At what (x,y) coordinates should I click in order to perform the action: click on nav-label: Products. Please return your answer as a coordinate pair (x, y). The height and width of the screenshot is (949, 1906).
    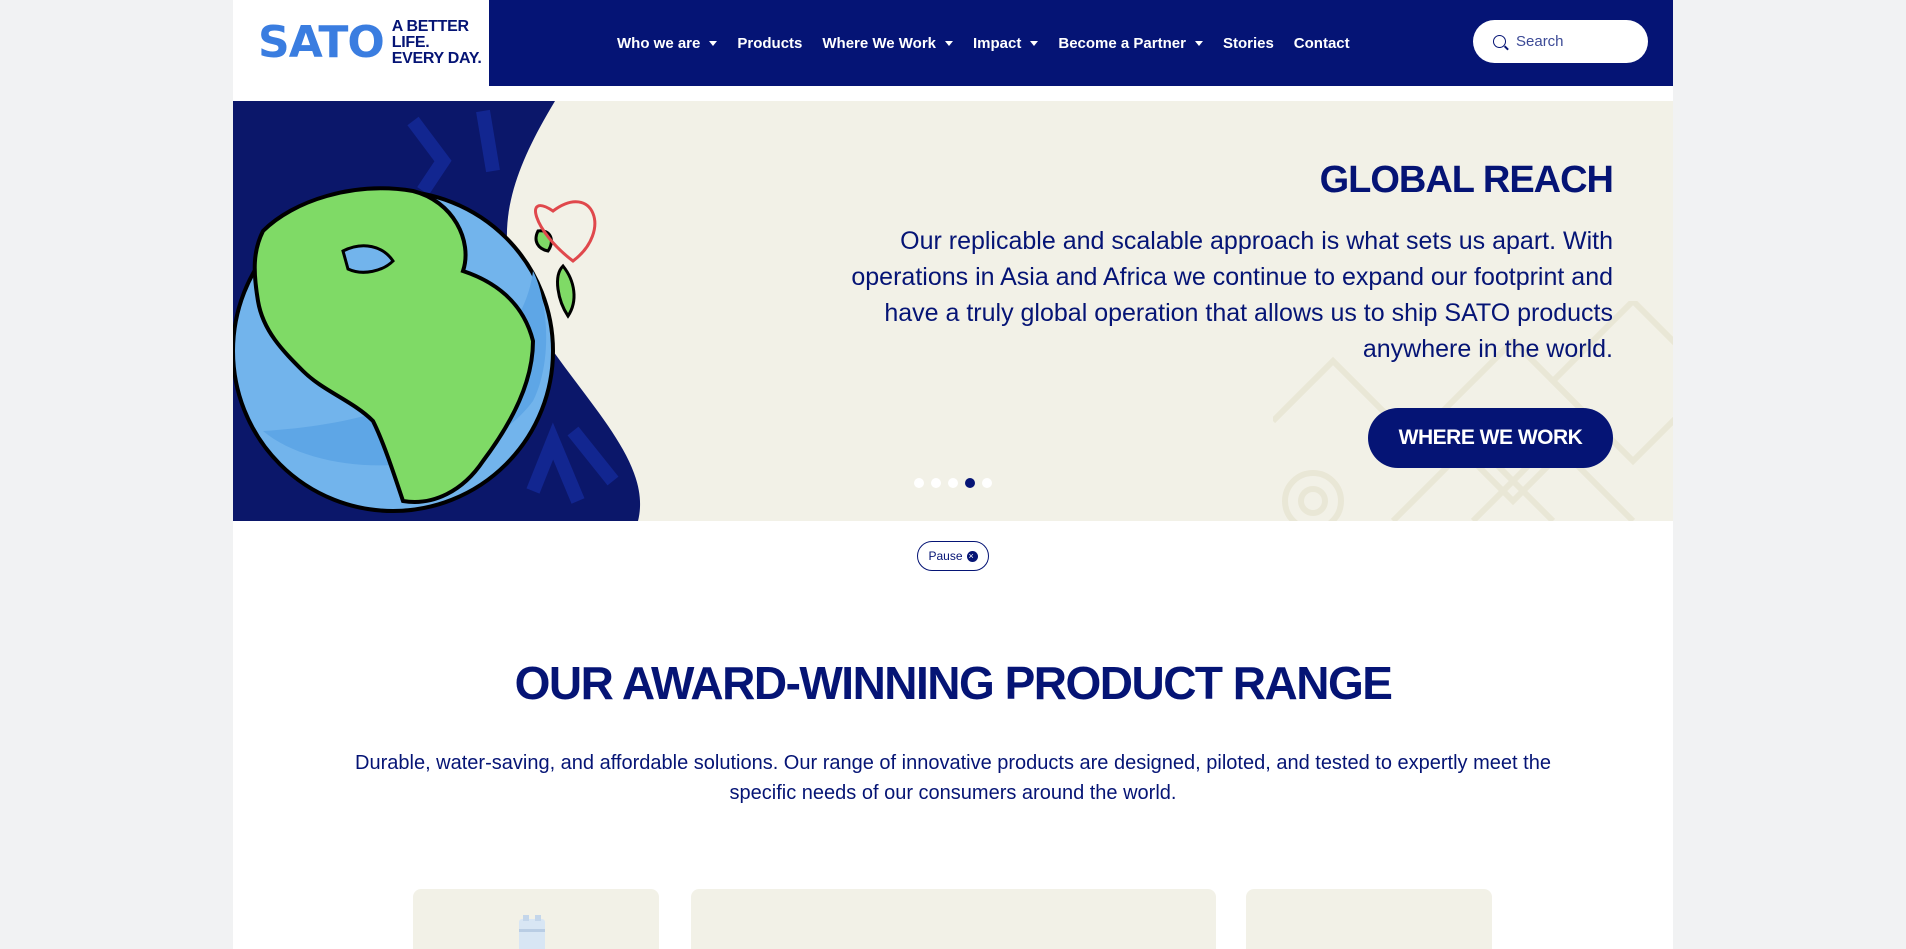
    Looking at the image, I should click on (770, 43).